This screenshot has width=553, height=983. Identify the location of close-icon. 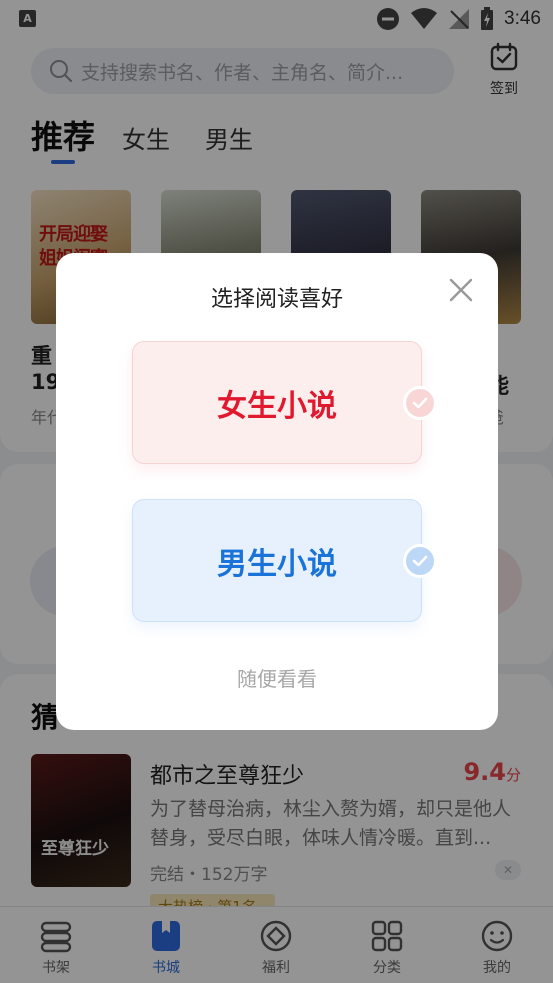
(461, 290).